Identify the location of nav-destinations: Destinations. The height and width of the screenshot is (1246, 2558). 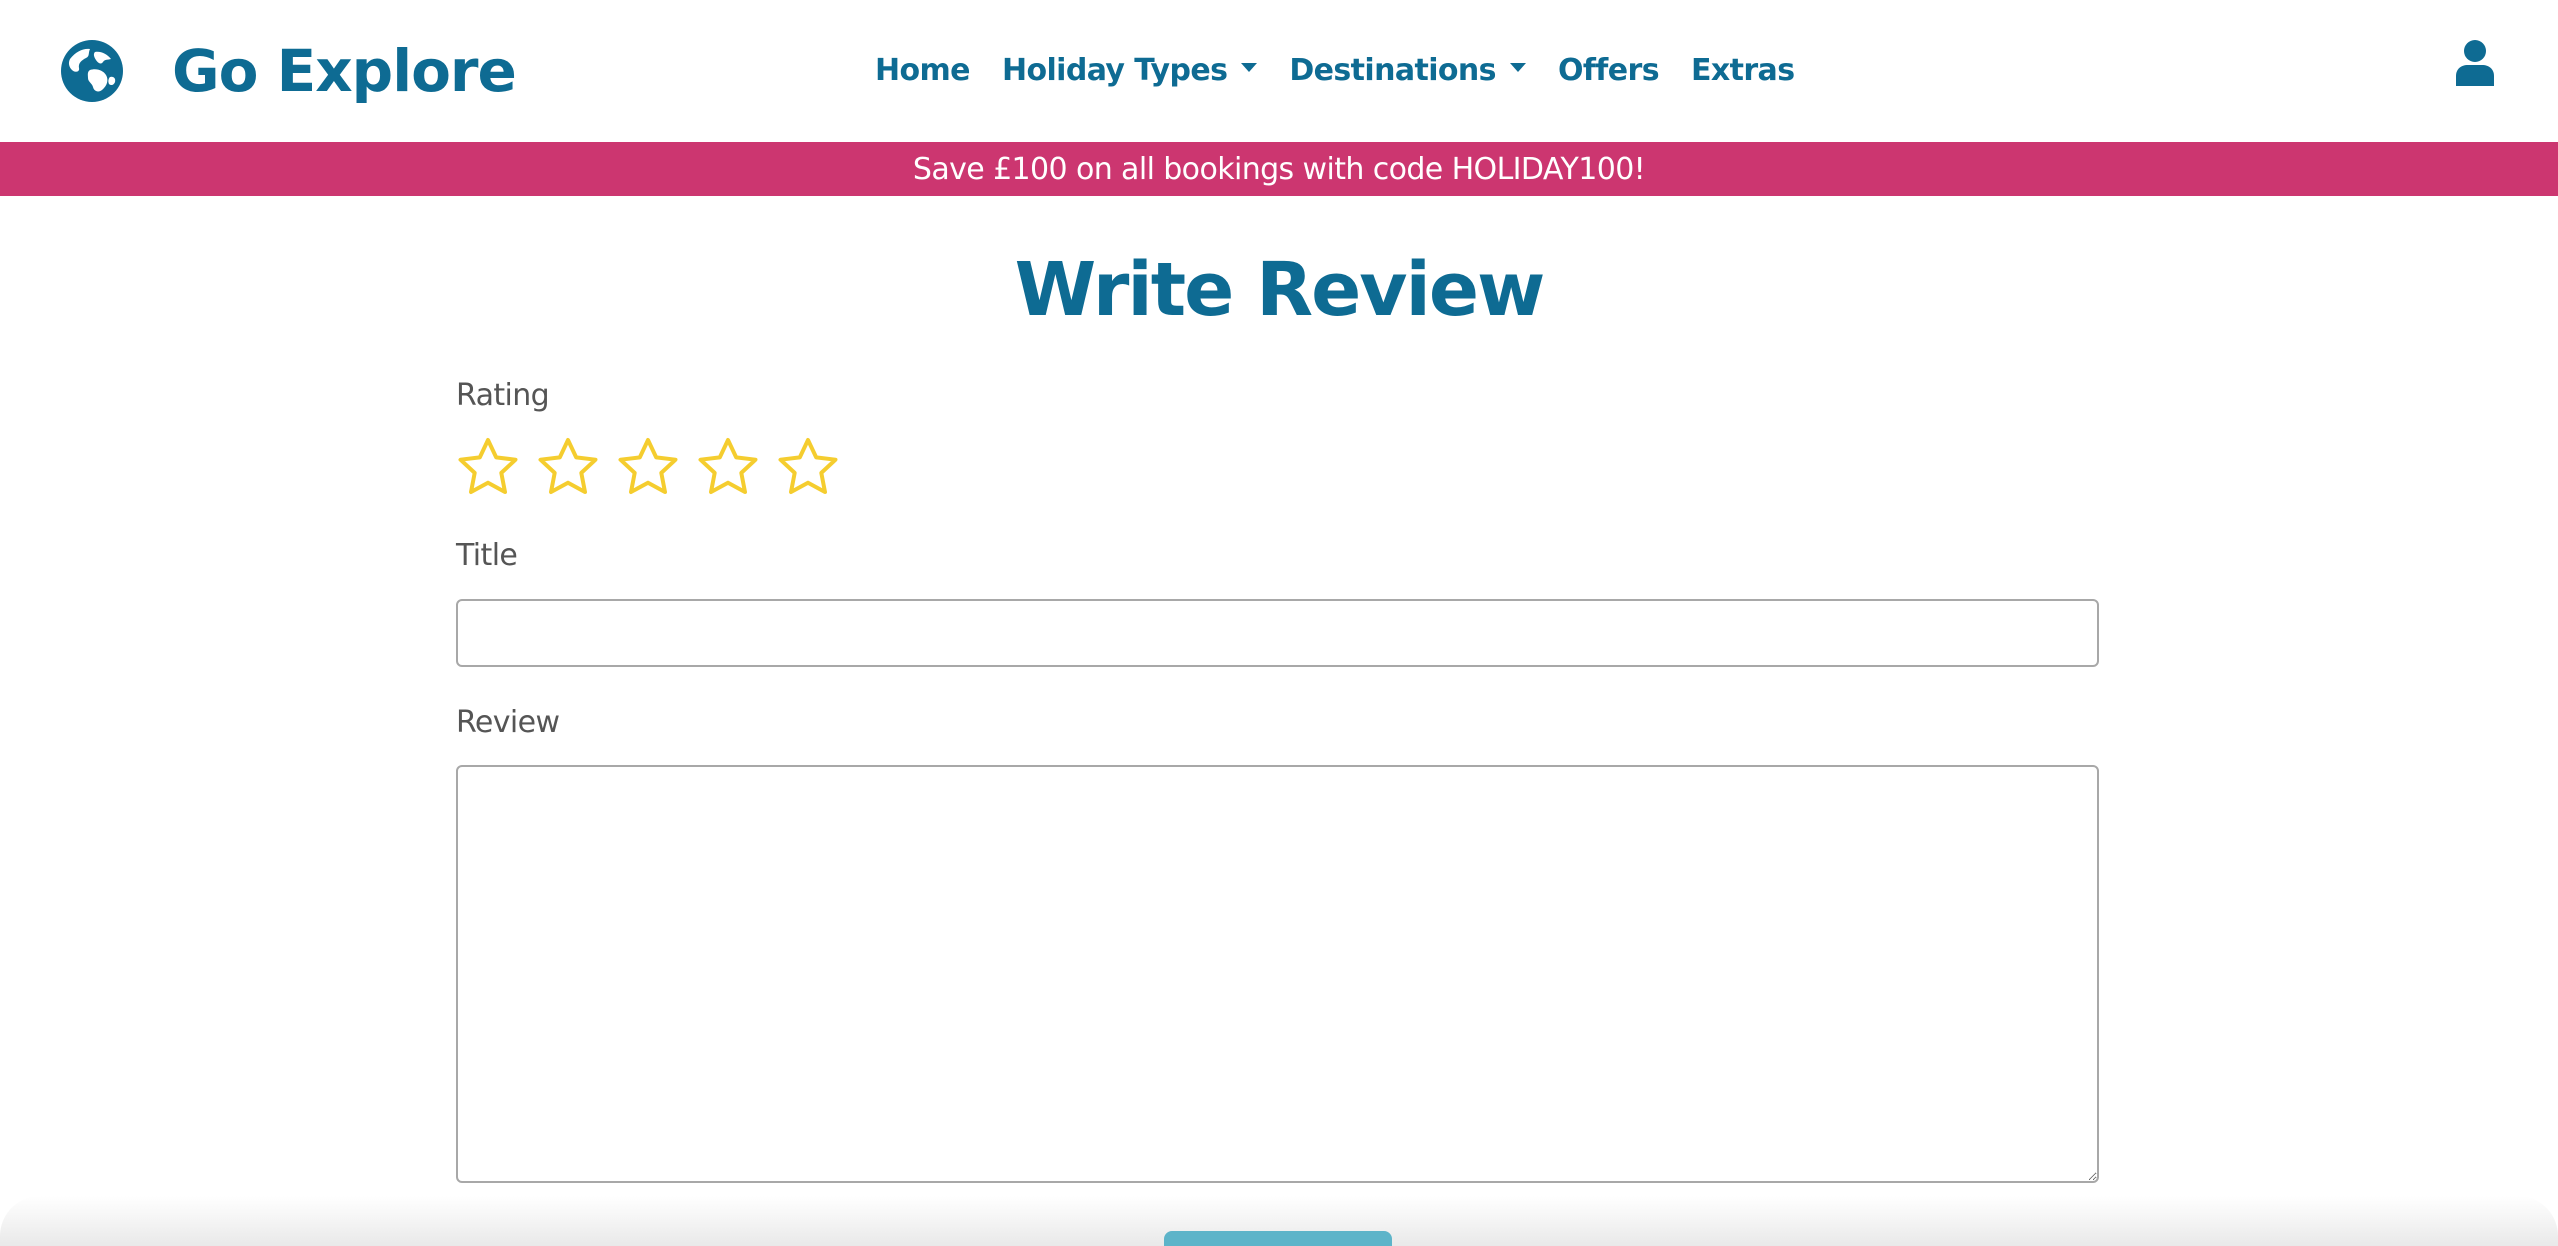
(1407, 70).